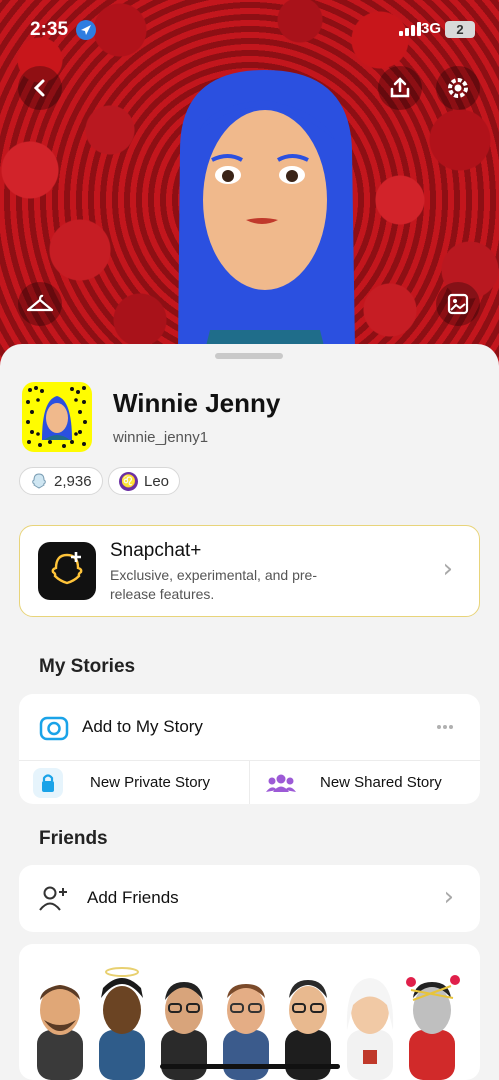 This screenshot has width=499, height=1080. Describe the element at coordinates (128, 481) in the screenshot. I see `leo-zodiac-icon: ♌` at that location.